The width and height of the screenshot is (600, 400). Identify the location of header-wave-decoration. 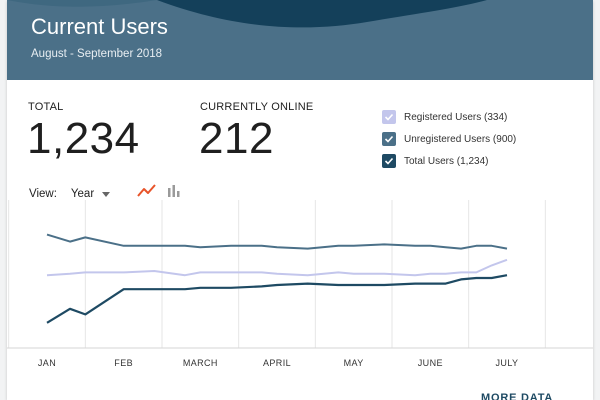
(247, 14).